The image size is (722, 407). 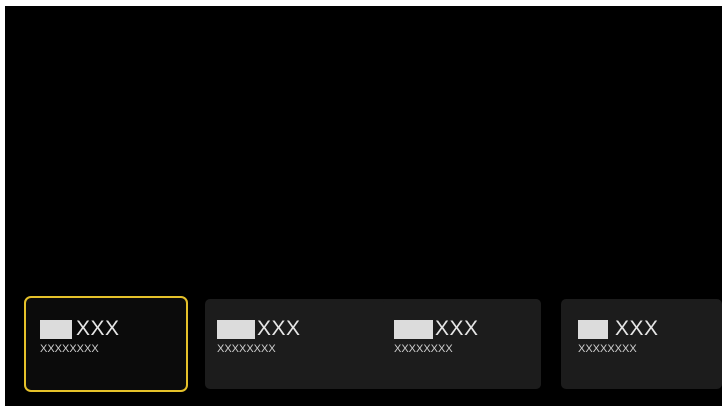 I want to click on card-4: XXX XXXXXXXX, so click(x=641, y=344).